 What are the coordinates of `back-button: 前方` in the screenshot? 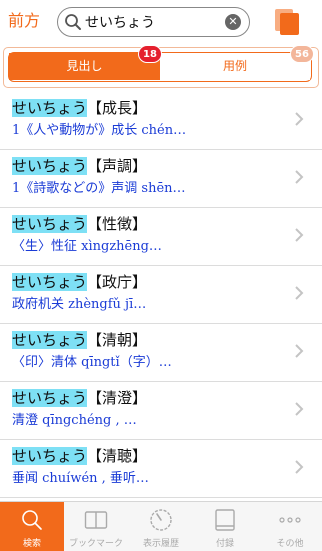 It's located at (24, 21).